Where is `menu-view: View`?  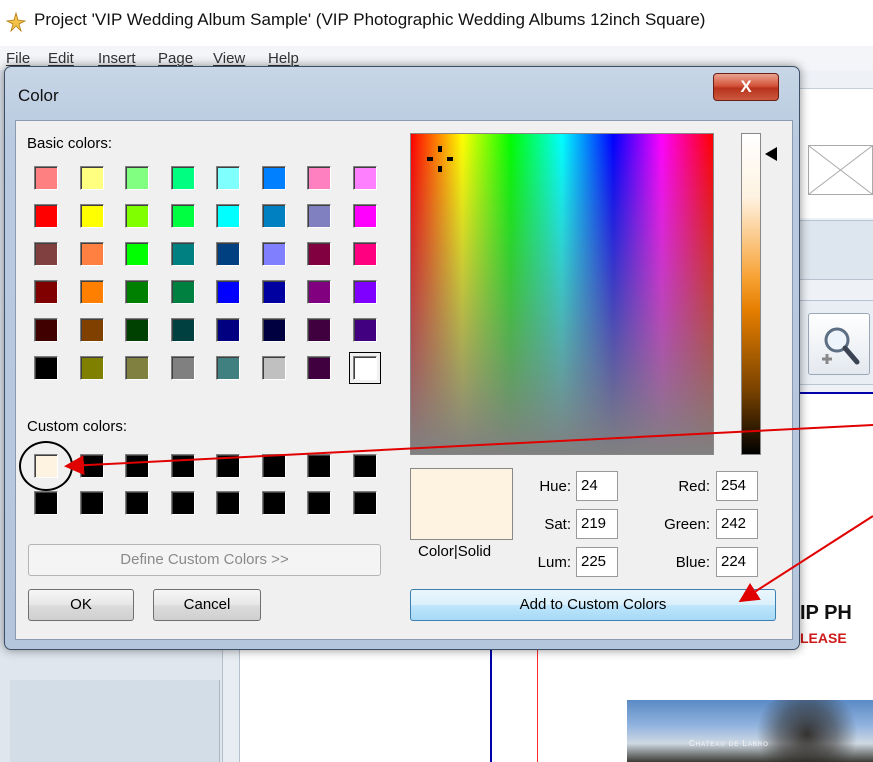
menu-view: View is located at coordinates (229, 58).